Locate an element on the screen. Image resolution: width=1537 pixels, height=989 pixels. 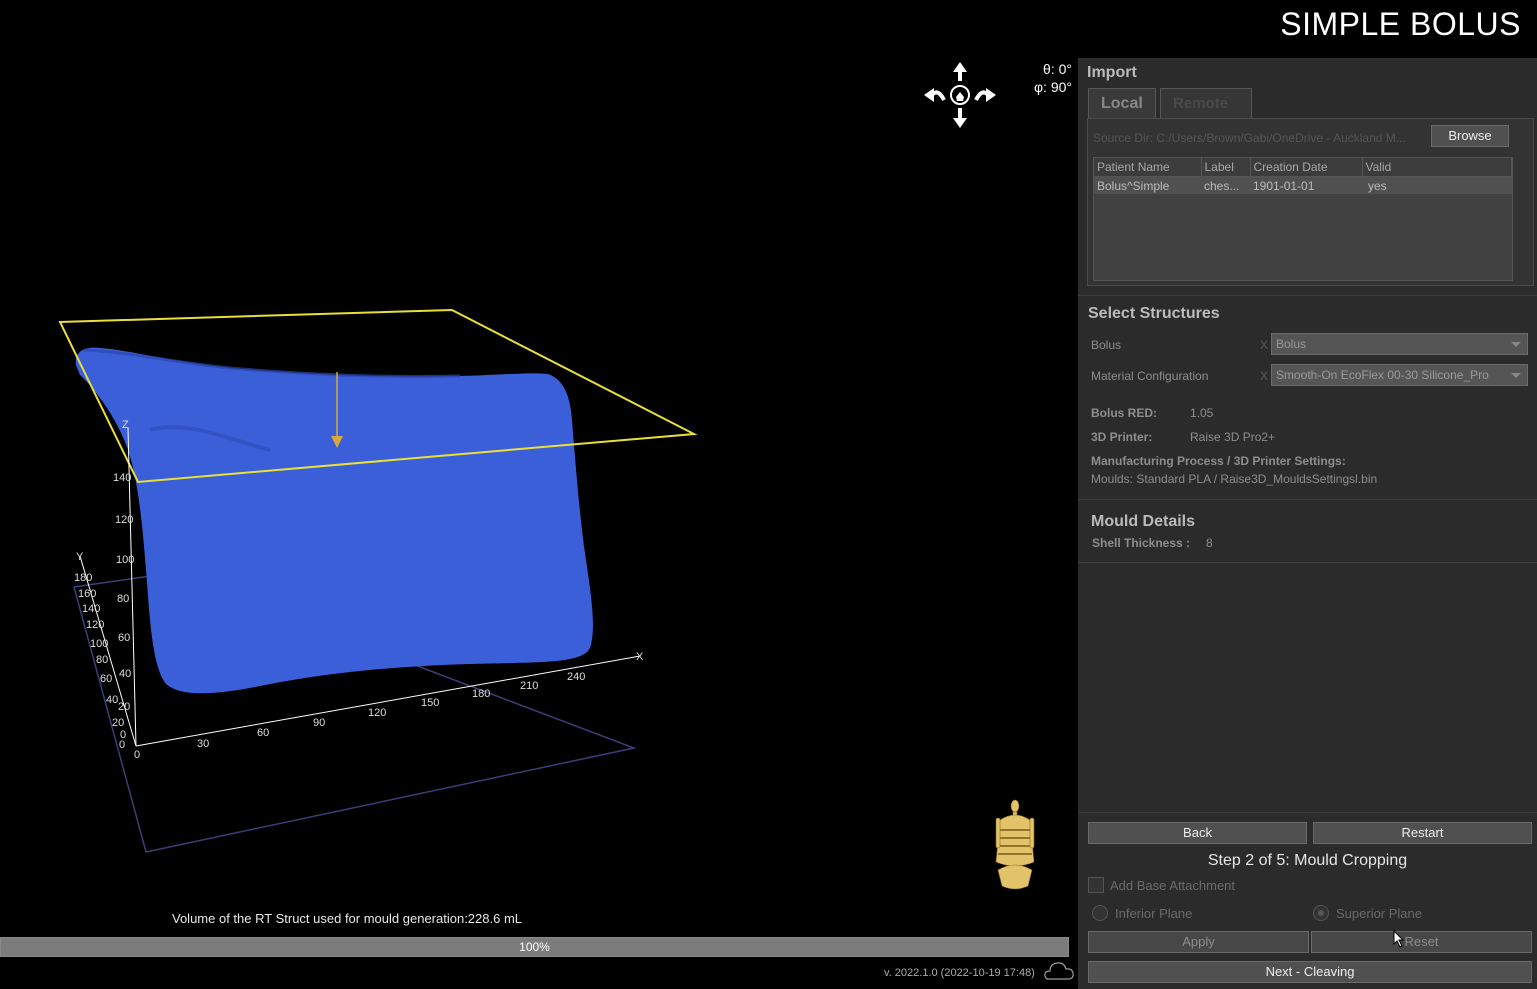
table-cell: Bolus^Simple is located at coordinates (1147, 185).